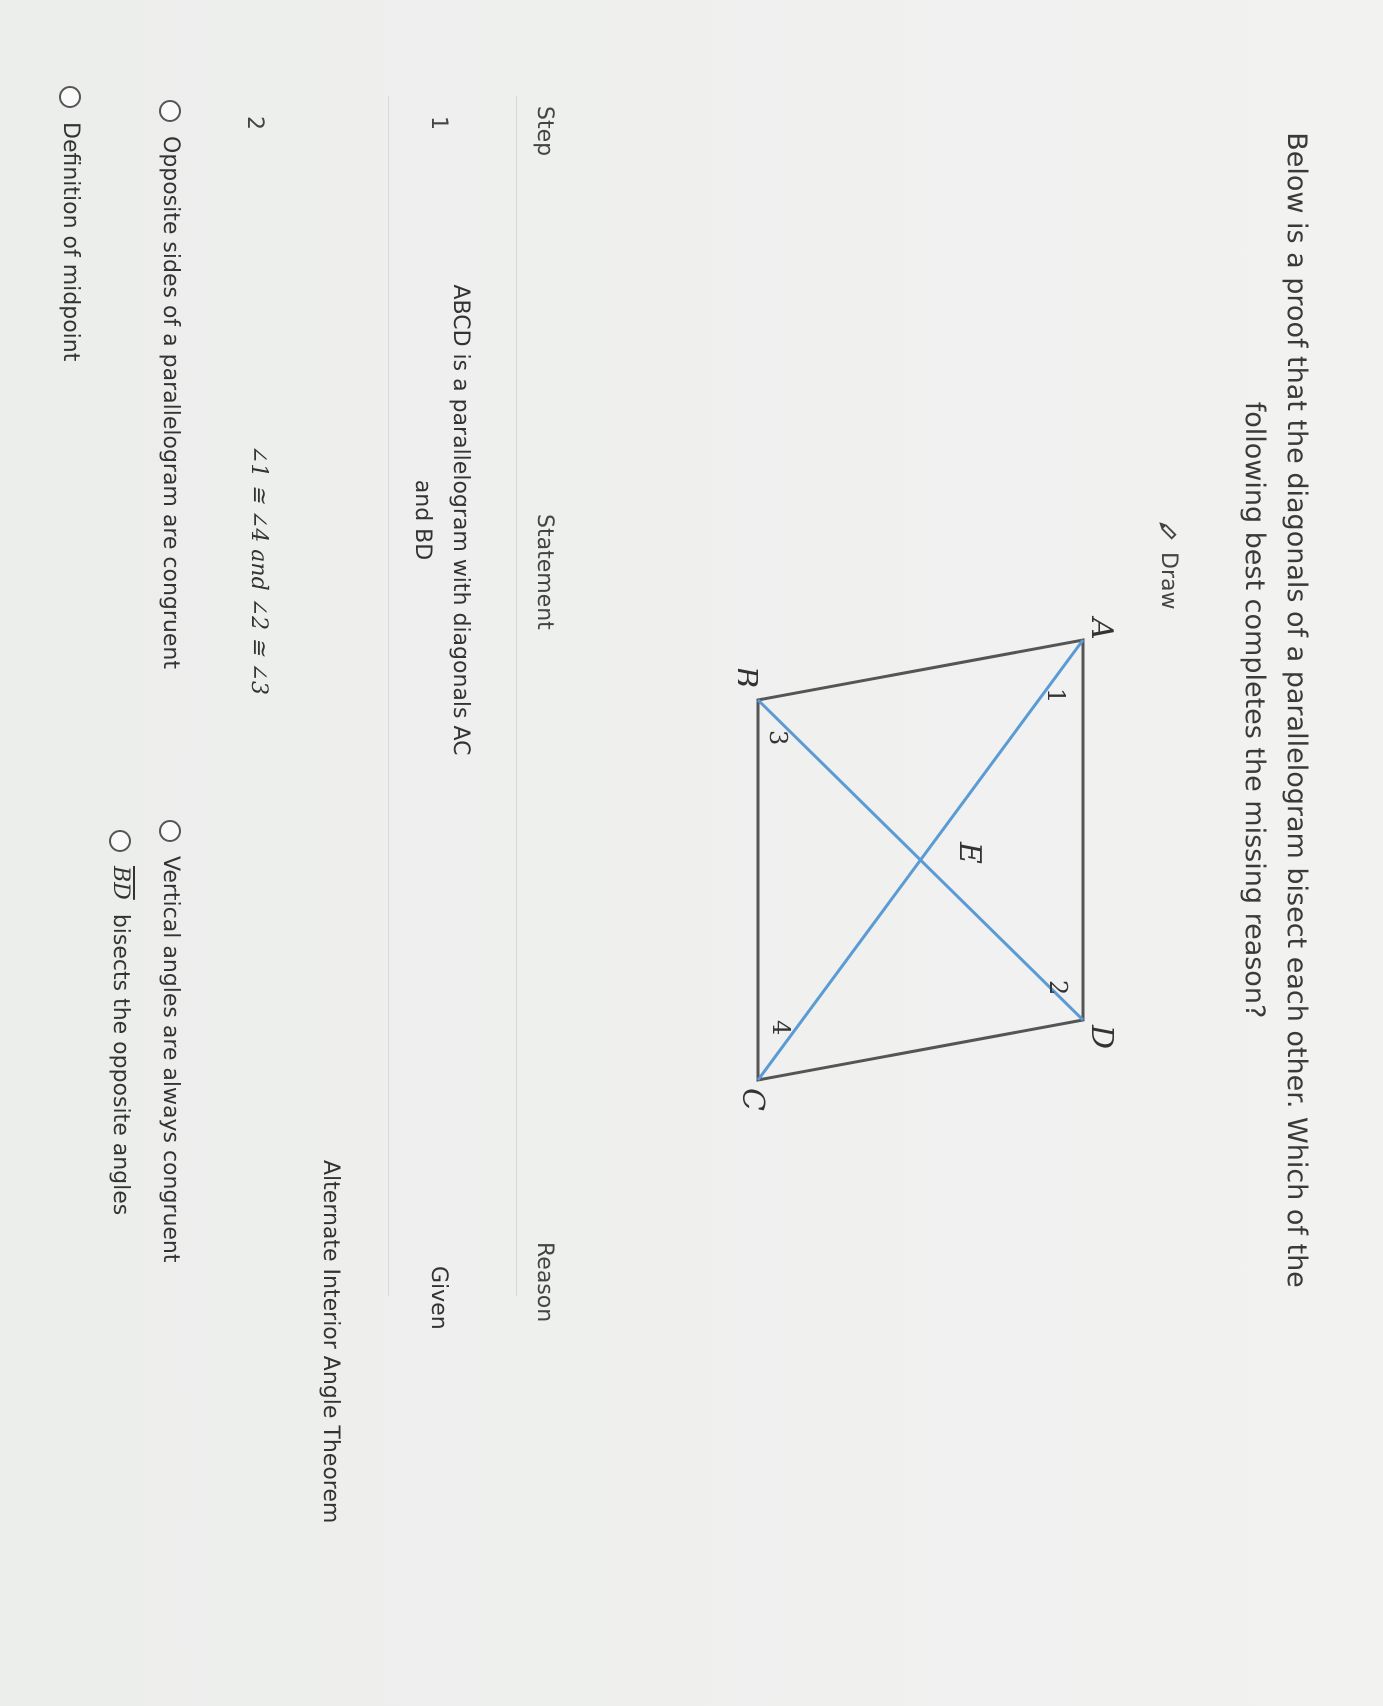 This screenshot has width=1383, height=1706. I want to click on point-c-label: C, so click(754, 1099).